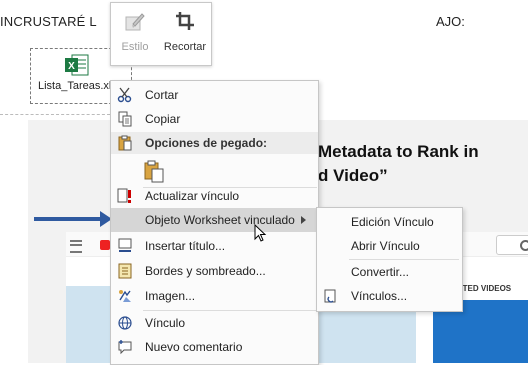 Image resolution: width=528 pixels, height=365 pixels. I want to click on submenu-label: Abrir Vínculo, so click(385, 246).